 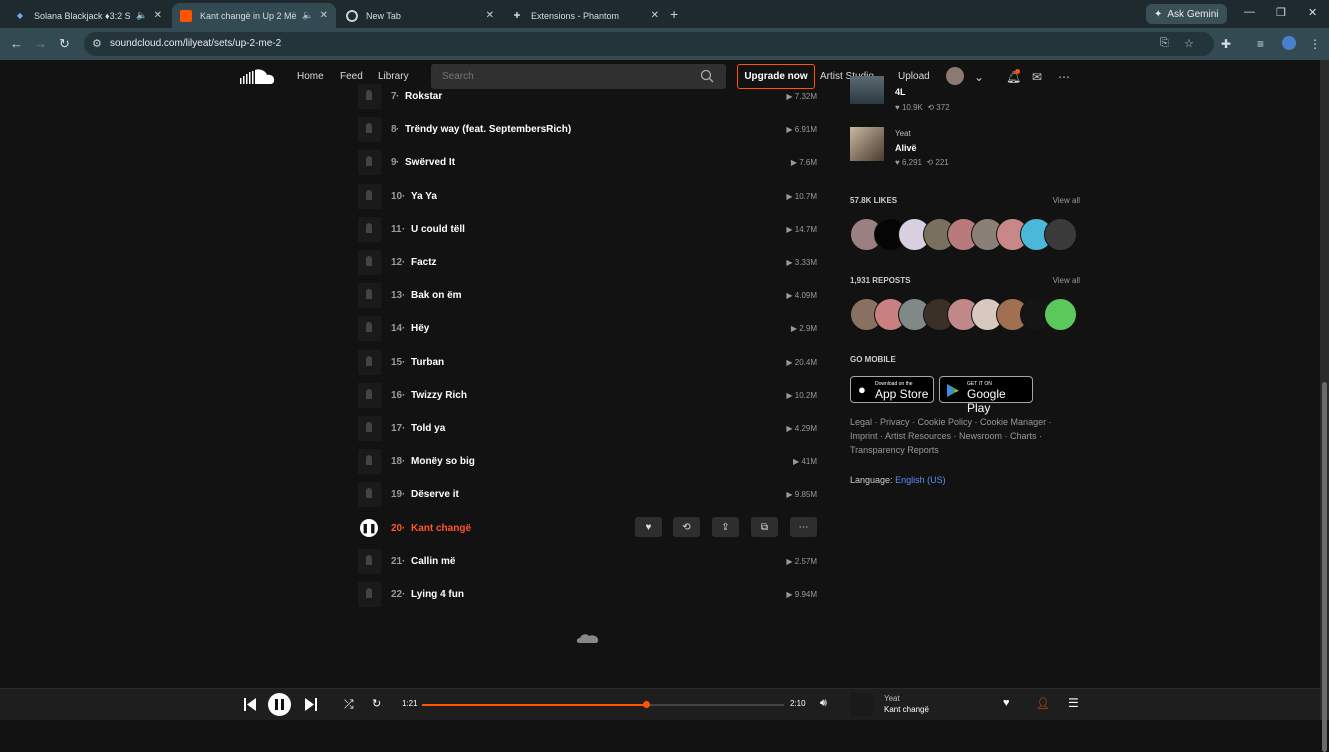 I want to click on browser-tab: New Tab ✕, so click(x=420, y=15).